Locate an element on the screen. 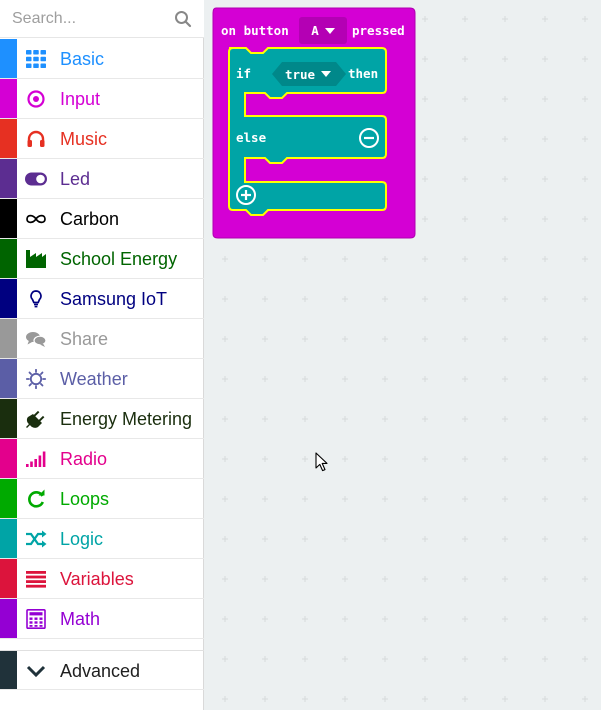  event-prefix-label: on button is located at coordinates (255, 30).